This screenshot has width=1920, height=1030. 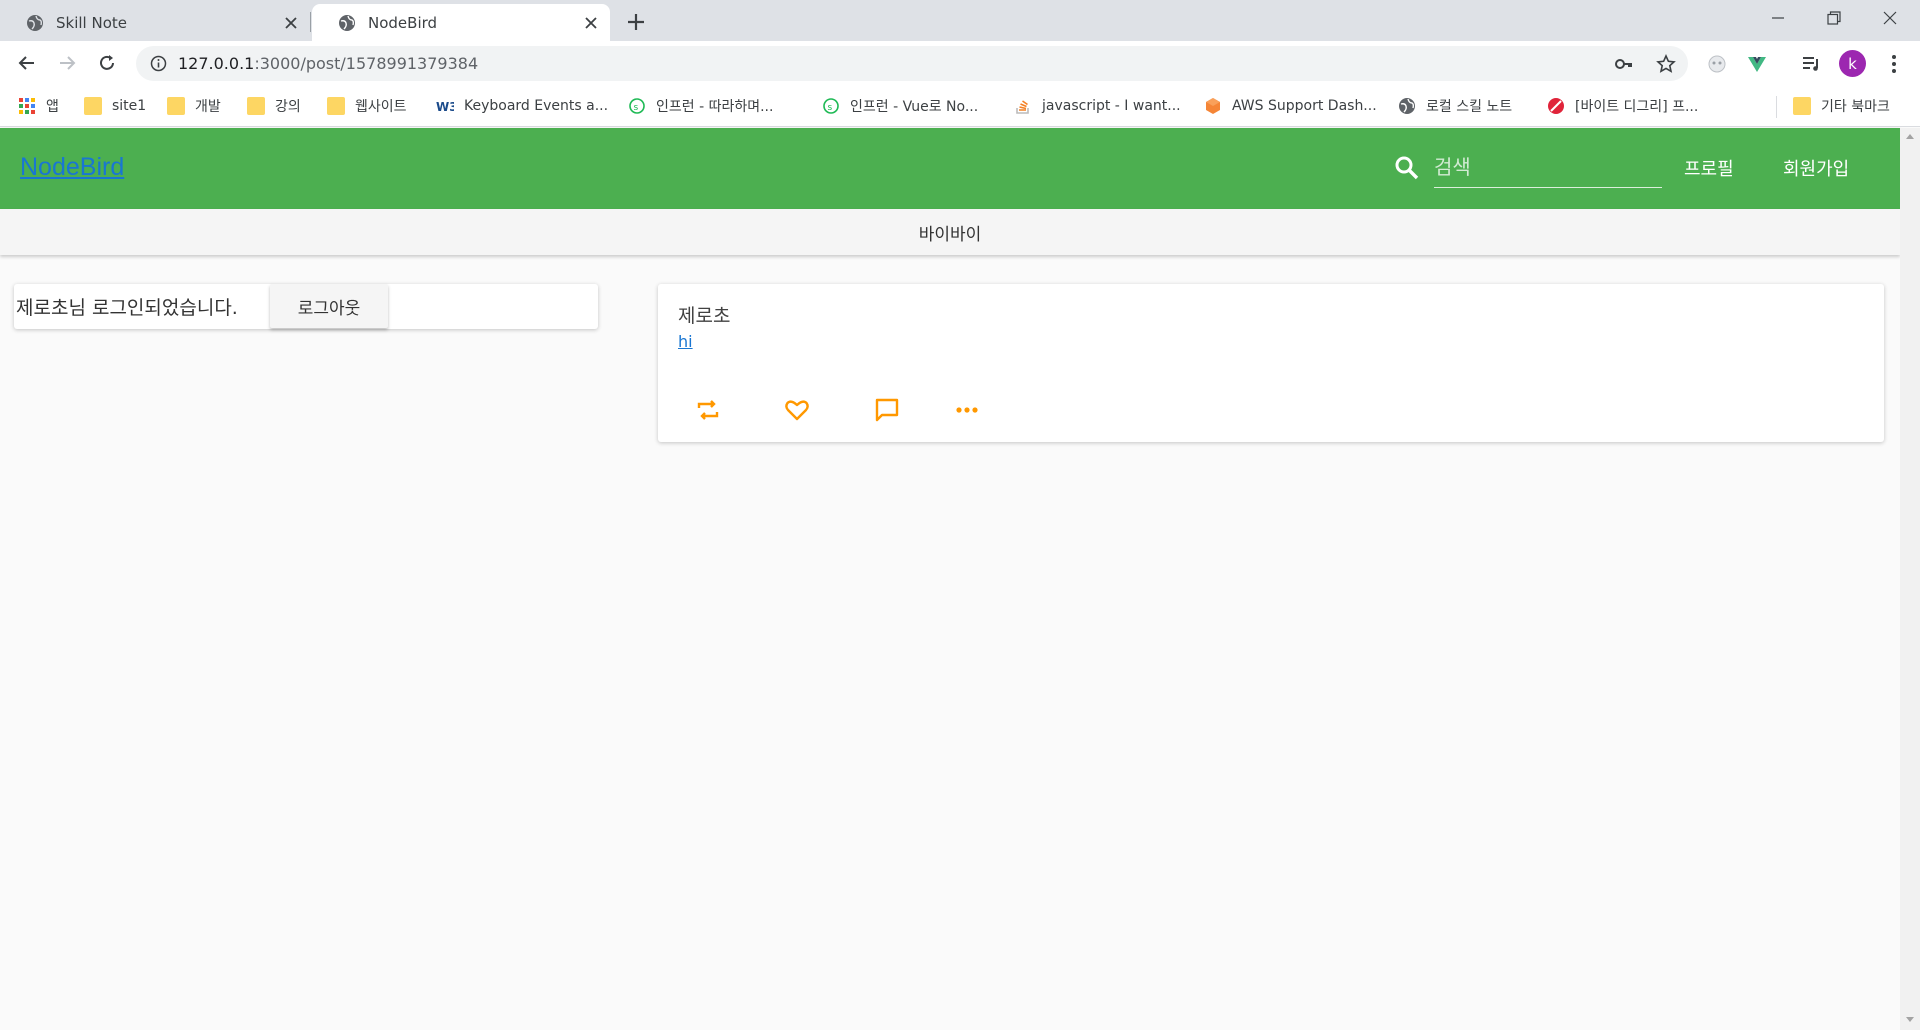 What do you see at coordinates (960, 20) in the screenshot?
I see `tab-strip: Skill Note NodeBird` at bounding box center [960, 20].